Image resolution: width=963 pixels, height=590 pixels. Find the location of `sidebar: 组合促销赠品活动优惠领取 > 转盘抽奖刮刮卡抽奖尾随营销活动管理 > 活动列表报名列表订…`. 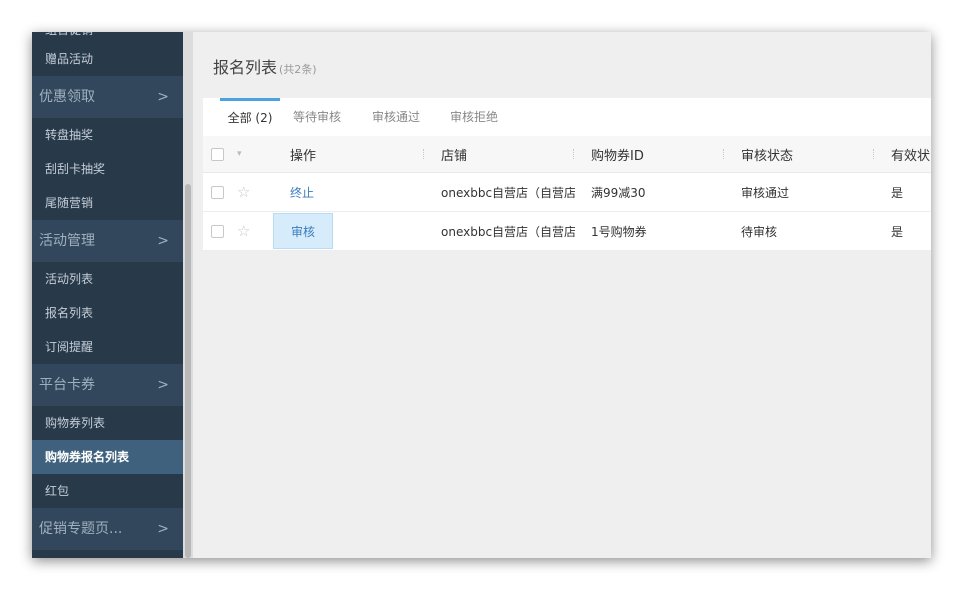

sidebar: 组合促销赠品活动优惠领取 > 转盘抽奖刮刮卡抽奖尾随营销活动管理 > 活动列表报名列表订… is located at coordinates (107, 295).